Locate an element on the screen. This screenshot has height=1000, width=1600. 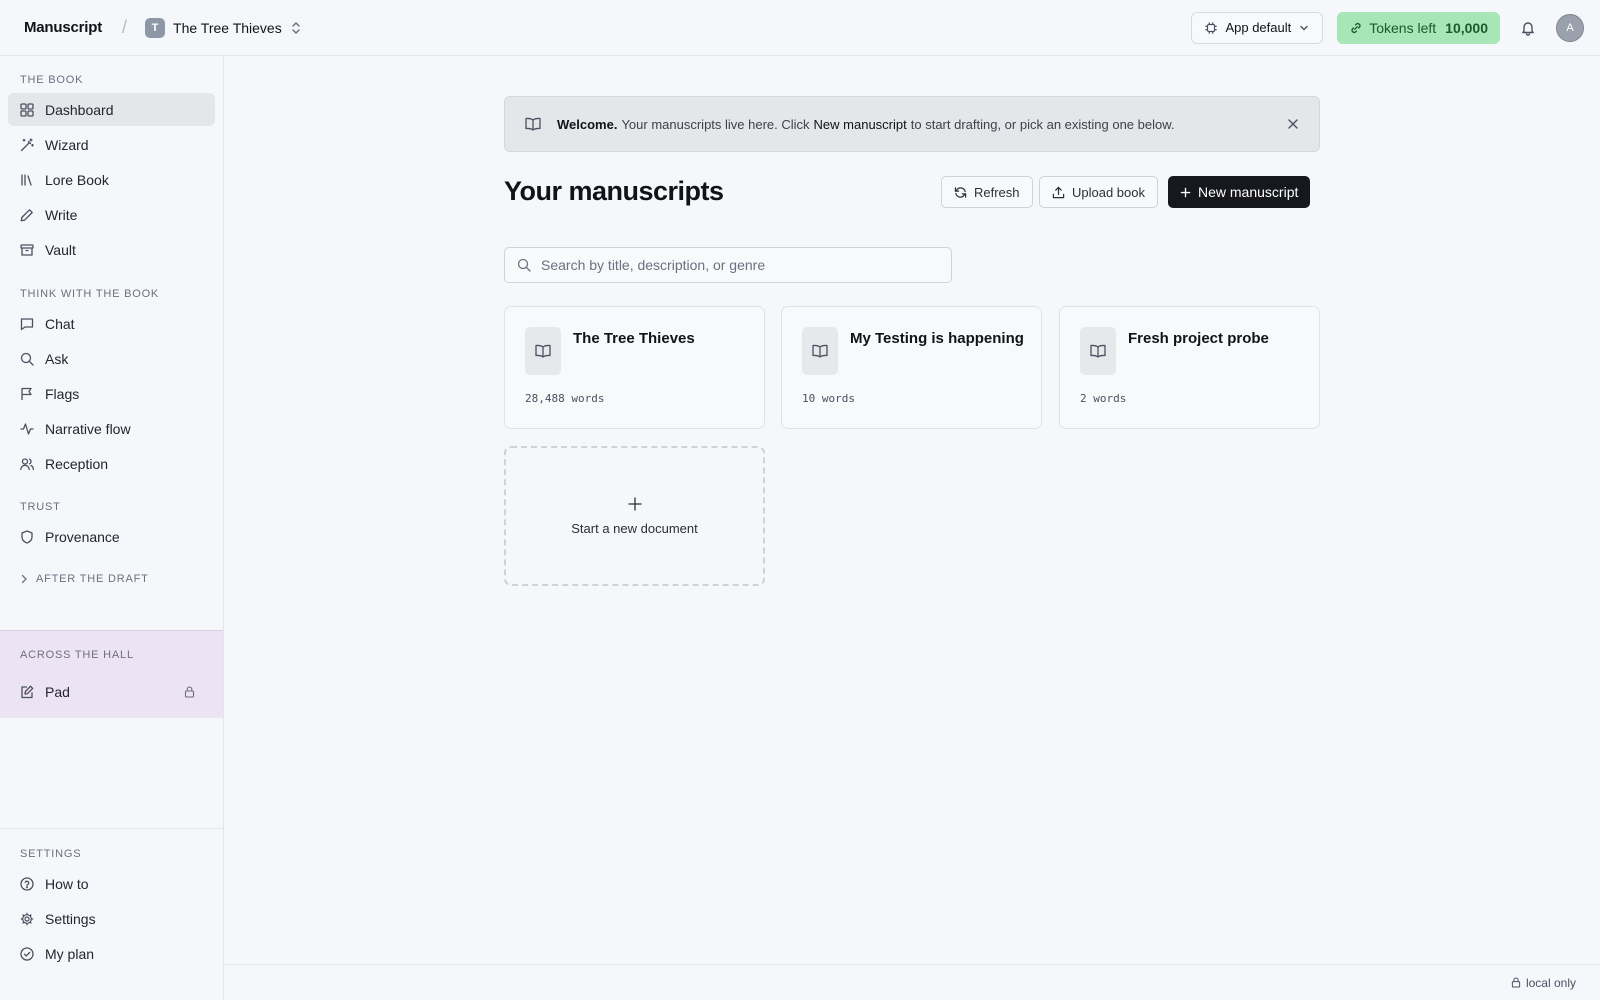
sidebar-item-label: Vault is located at coordinates (60, 249).